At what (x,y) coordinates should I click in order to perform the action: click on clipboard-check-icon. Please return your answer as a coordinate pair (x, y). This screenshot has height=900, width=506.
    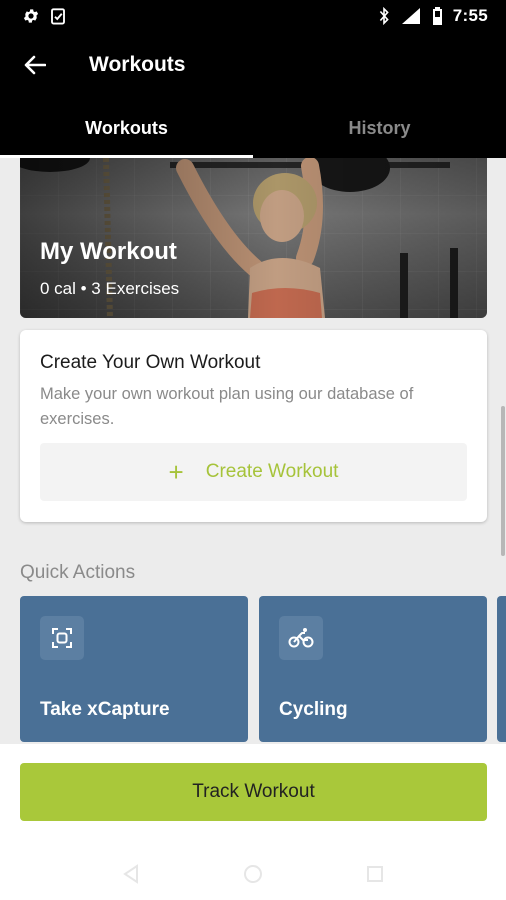
    Looking at the image, I should click on (58, 16).